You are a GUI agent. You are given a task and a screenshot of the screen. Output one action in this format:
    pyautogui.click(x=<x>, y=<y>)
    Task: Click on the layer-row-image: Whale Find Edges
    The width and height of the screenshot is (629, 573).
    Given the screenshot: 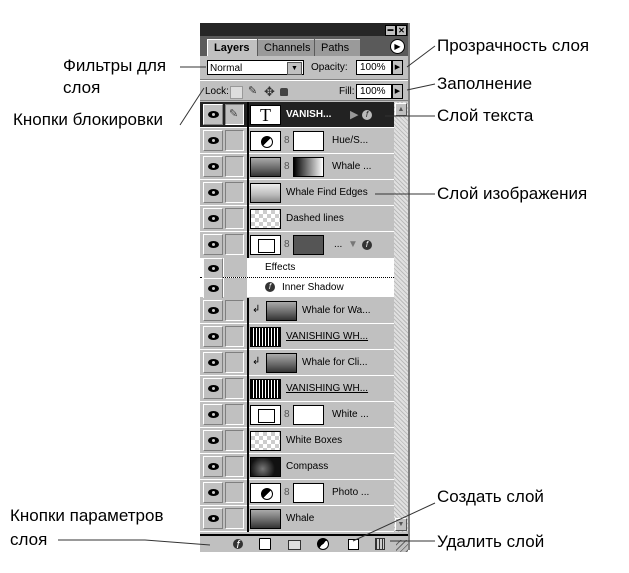 What is the action you would take?
    pyautogui.click(x=297, y=193)
    